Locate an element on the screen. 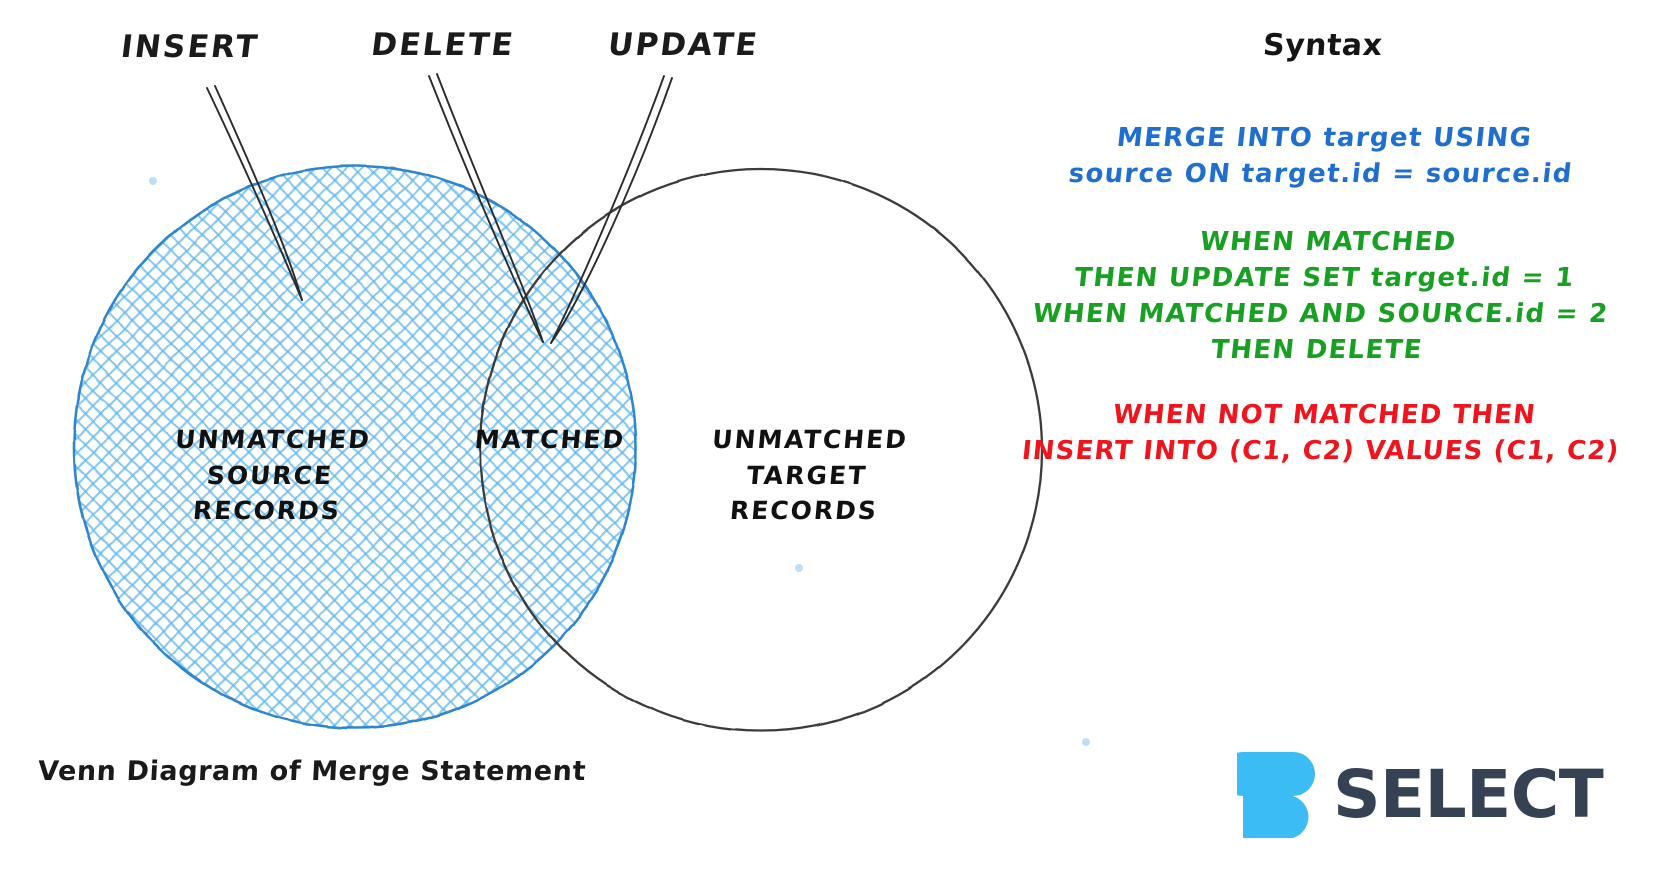  insert-arrow is located at coordinates (254, 193).